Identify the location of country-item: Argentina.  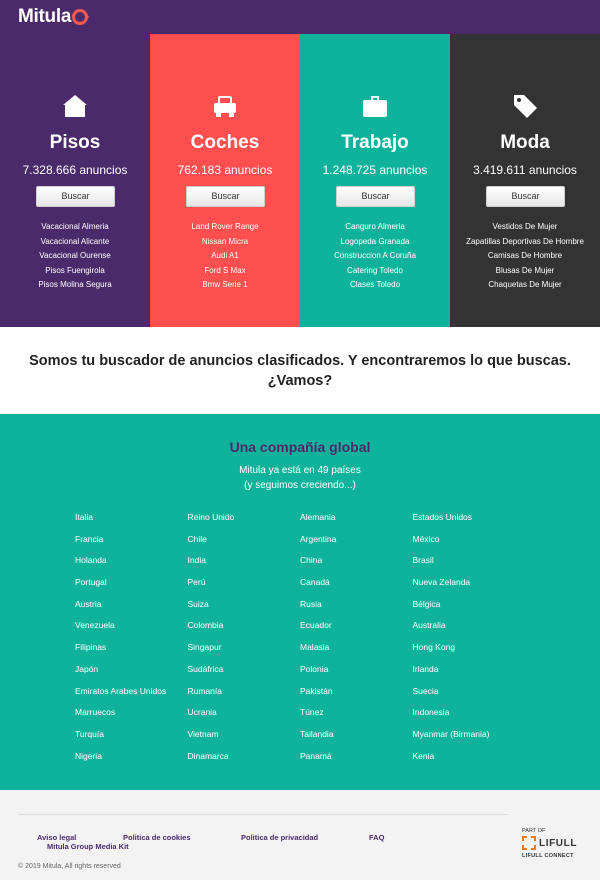
(356, 545).